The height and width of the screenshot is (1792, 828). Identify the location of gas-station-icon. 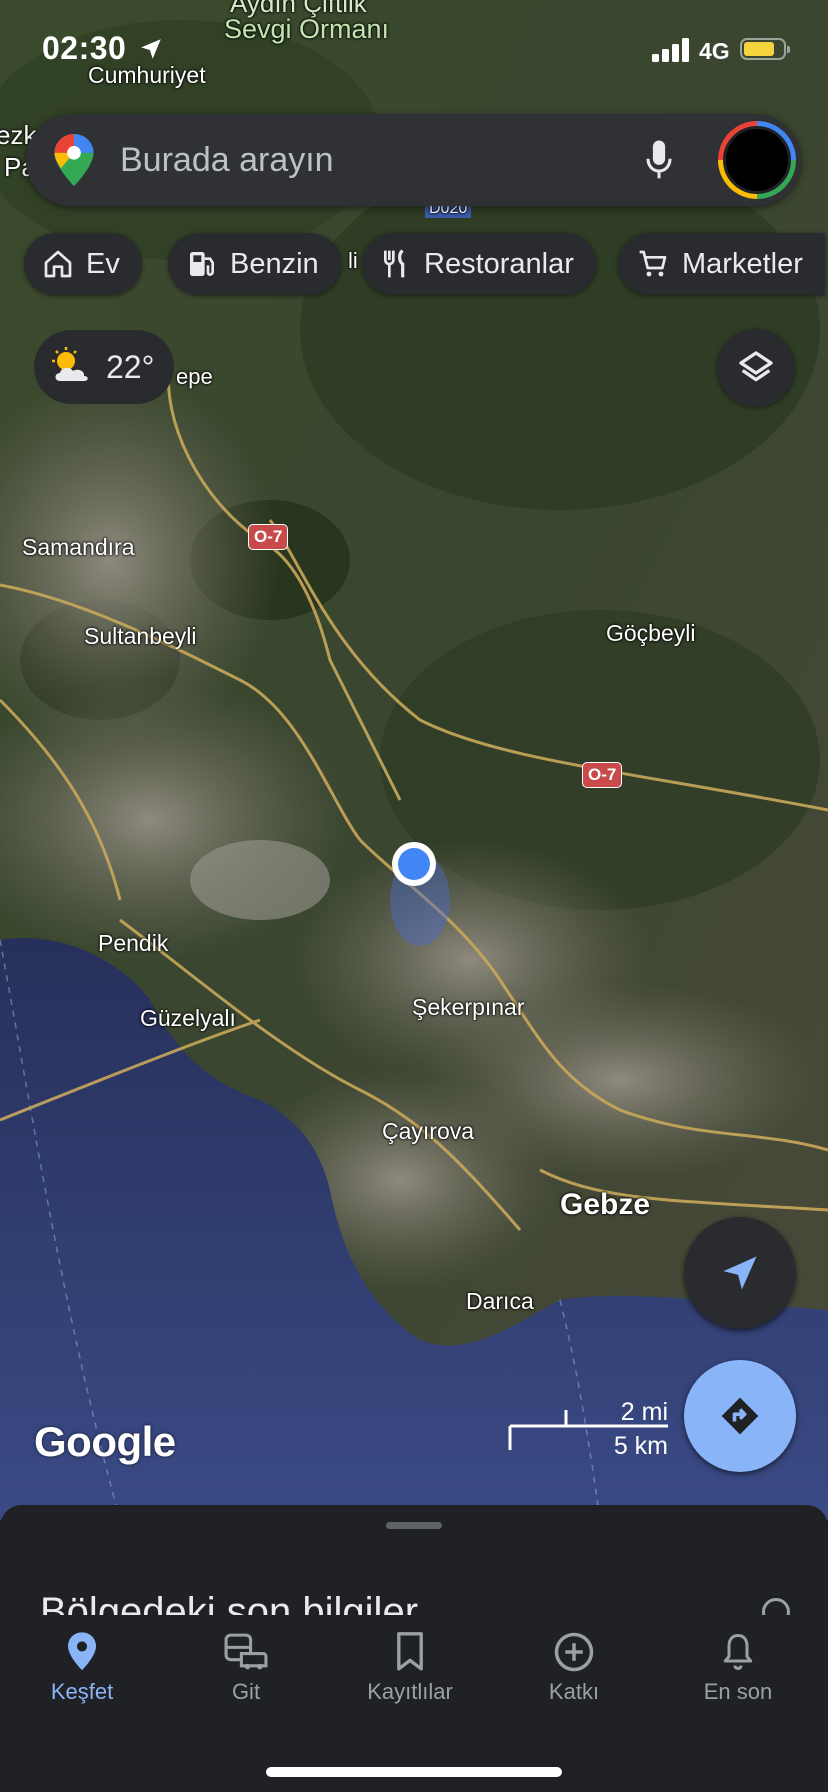
(202, 264).